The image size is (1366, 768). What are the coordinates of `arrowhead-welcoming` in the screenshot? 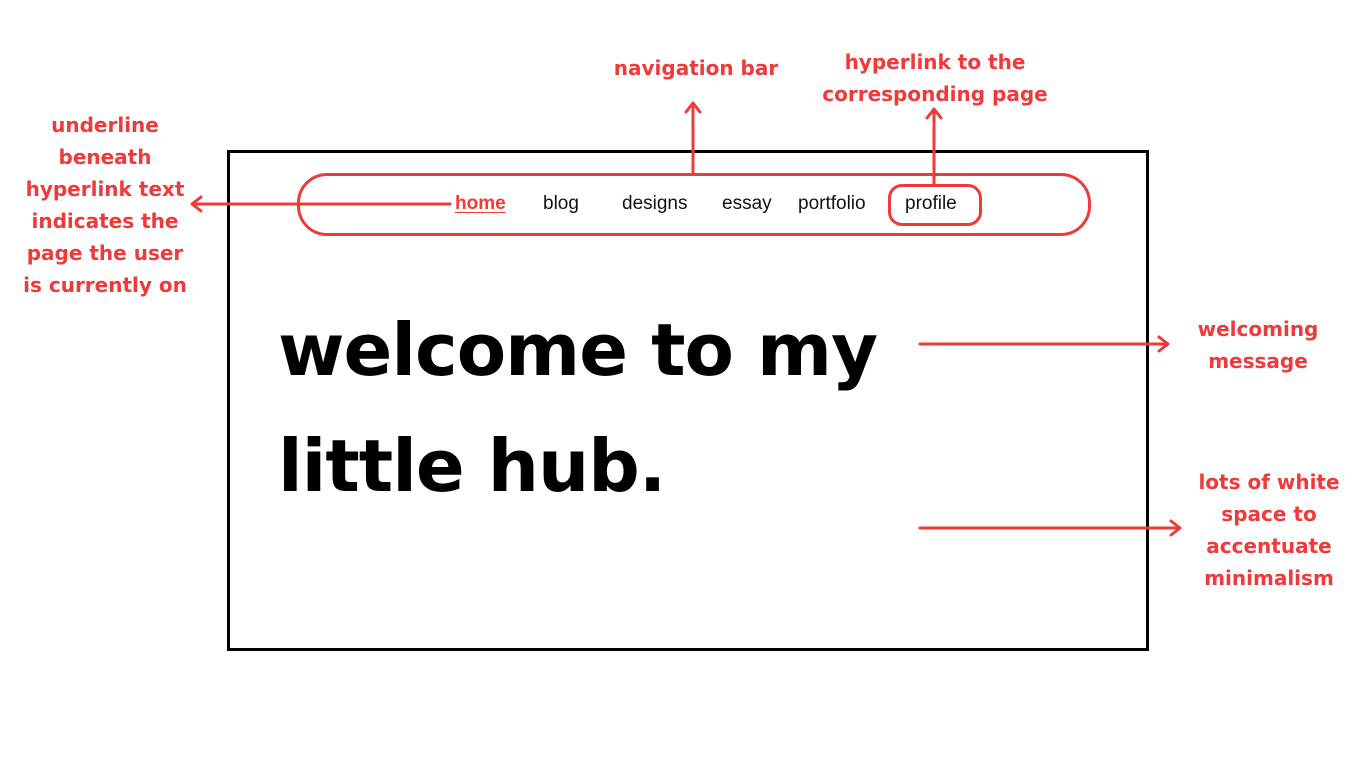 It's located at (1163, 344).